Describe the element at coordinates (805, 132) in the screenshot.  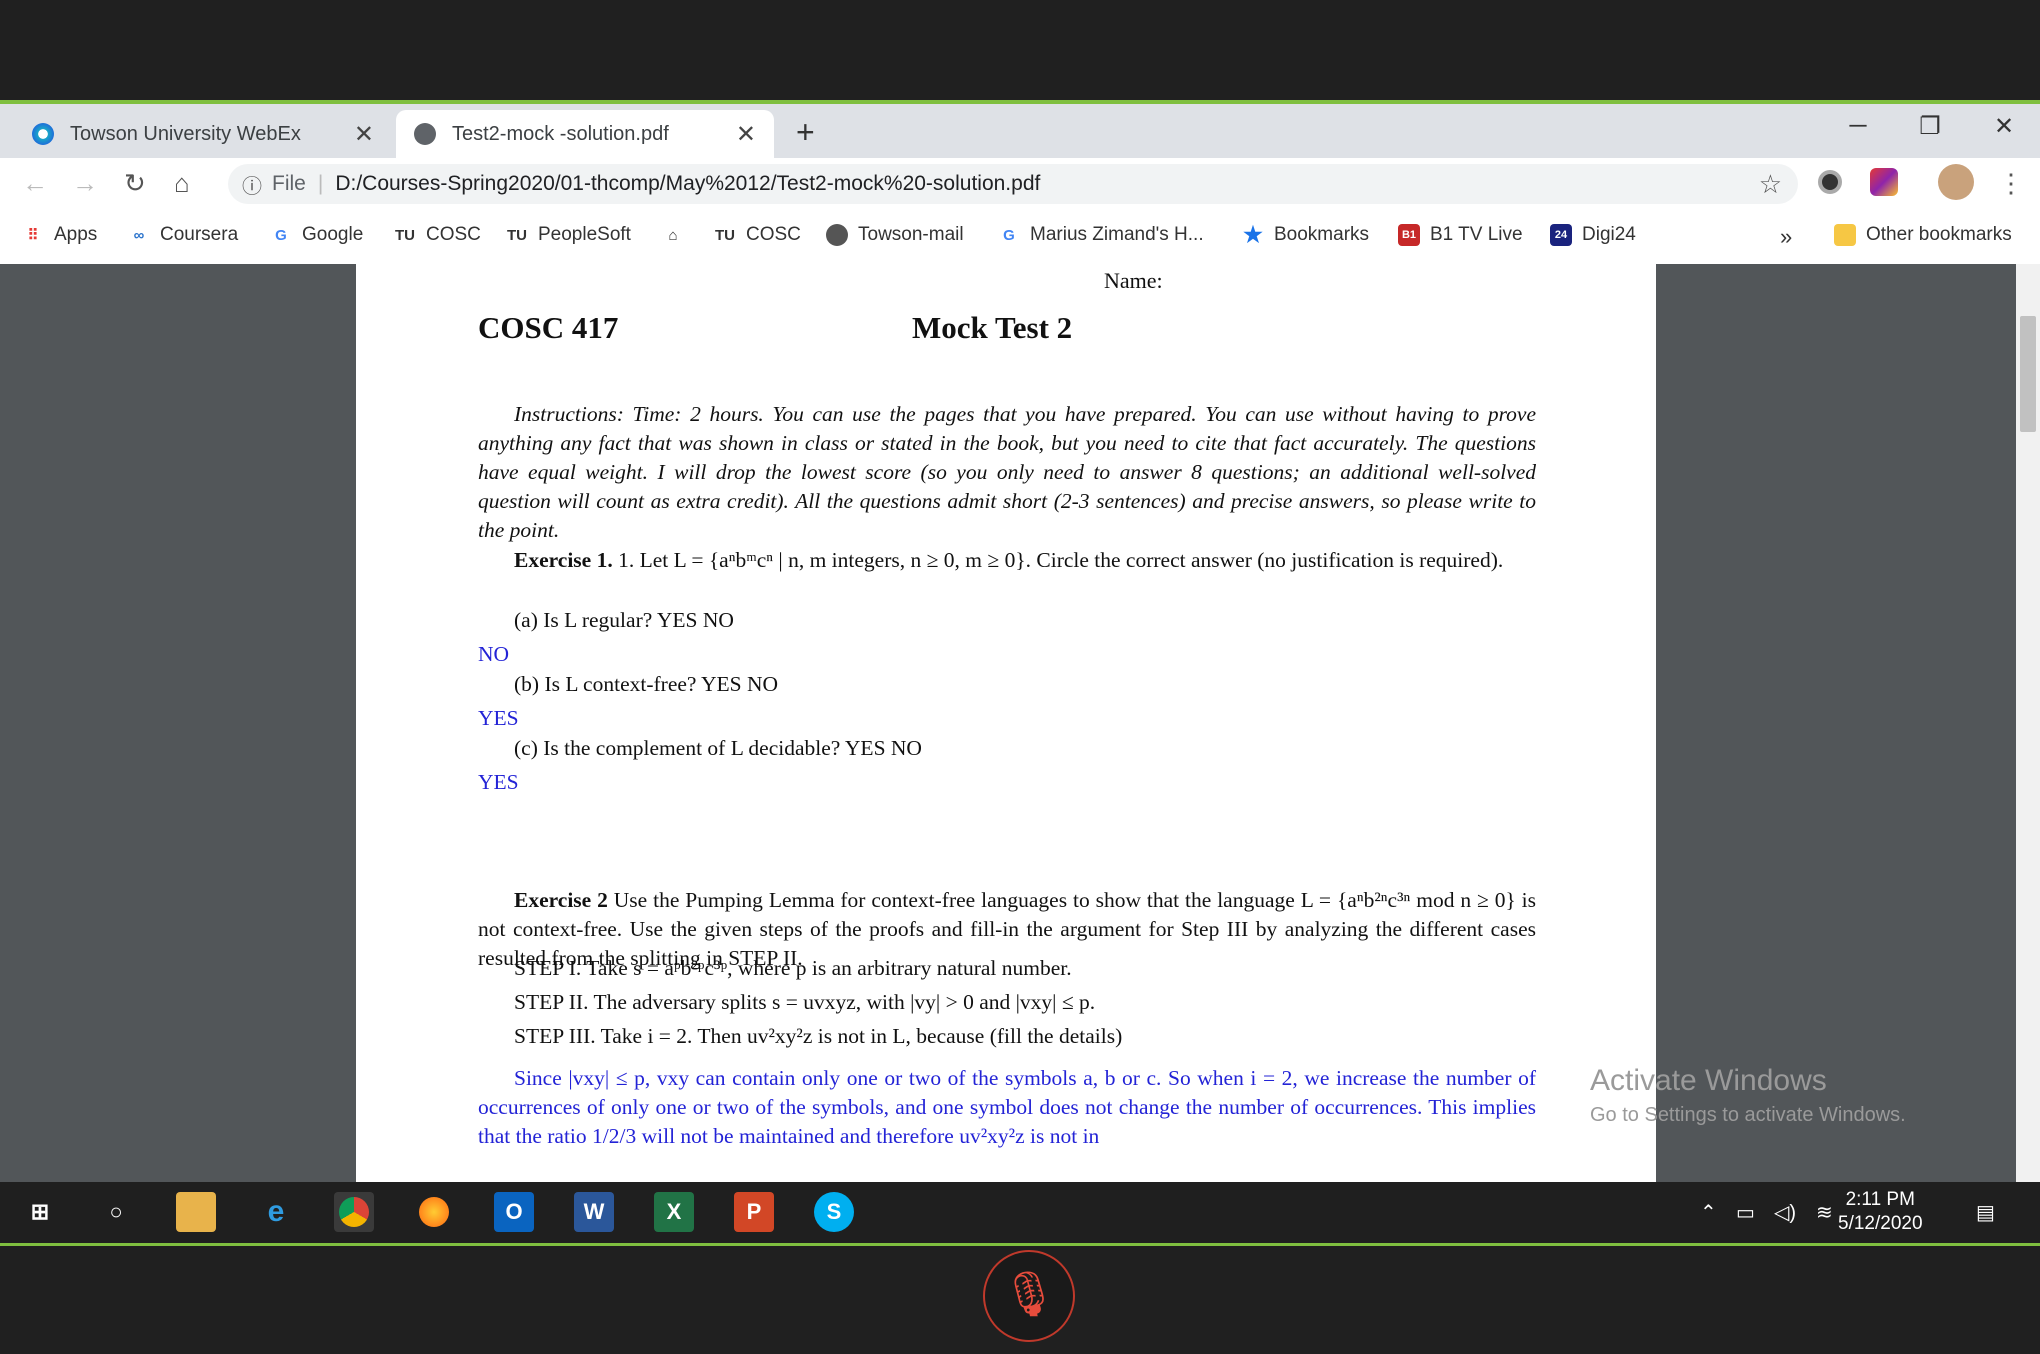
I see `new-tab-button: +` at that location.